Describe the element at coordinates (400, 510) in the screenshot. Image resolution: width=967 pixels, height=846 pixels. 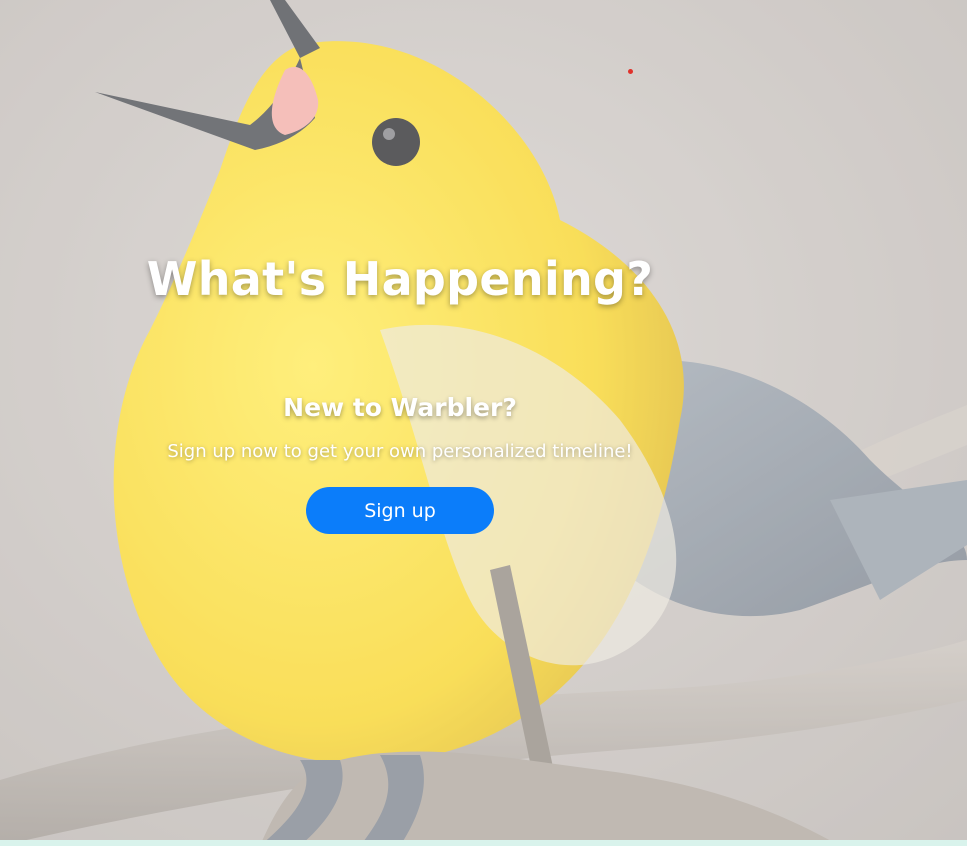
I see `signup-button: Sign up` at that location.